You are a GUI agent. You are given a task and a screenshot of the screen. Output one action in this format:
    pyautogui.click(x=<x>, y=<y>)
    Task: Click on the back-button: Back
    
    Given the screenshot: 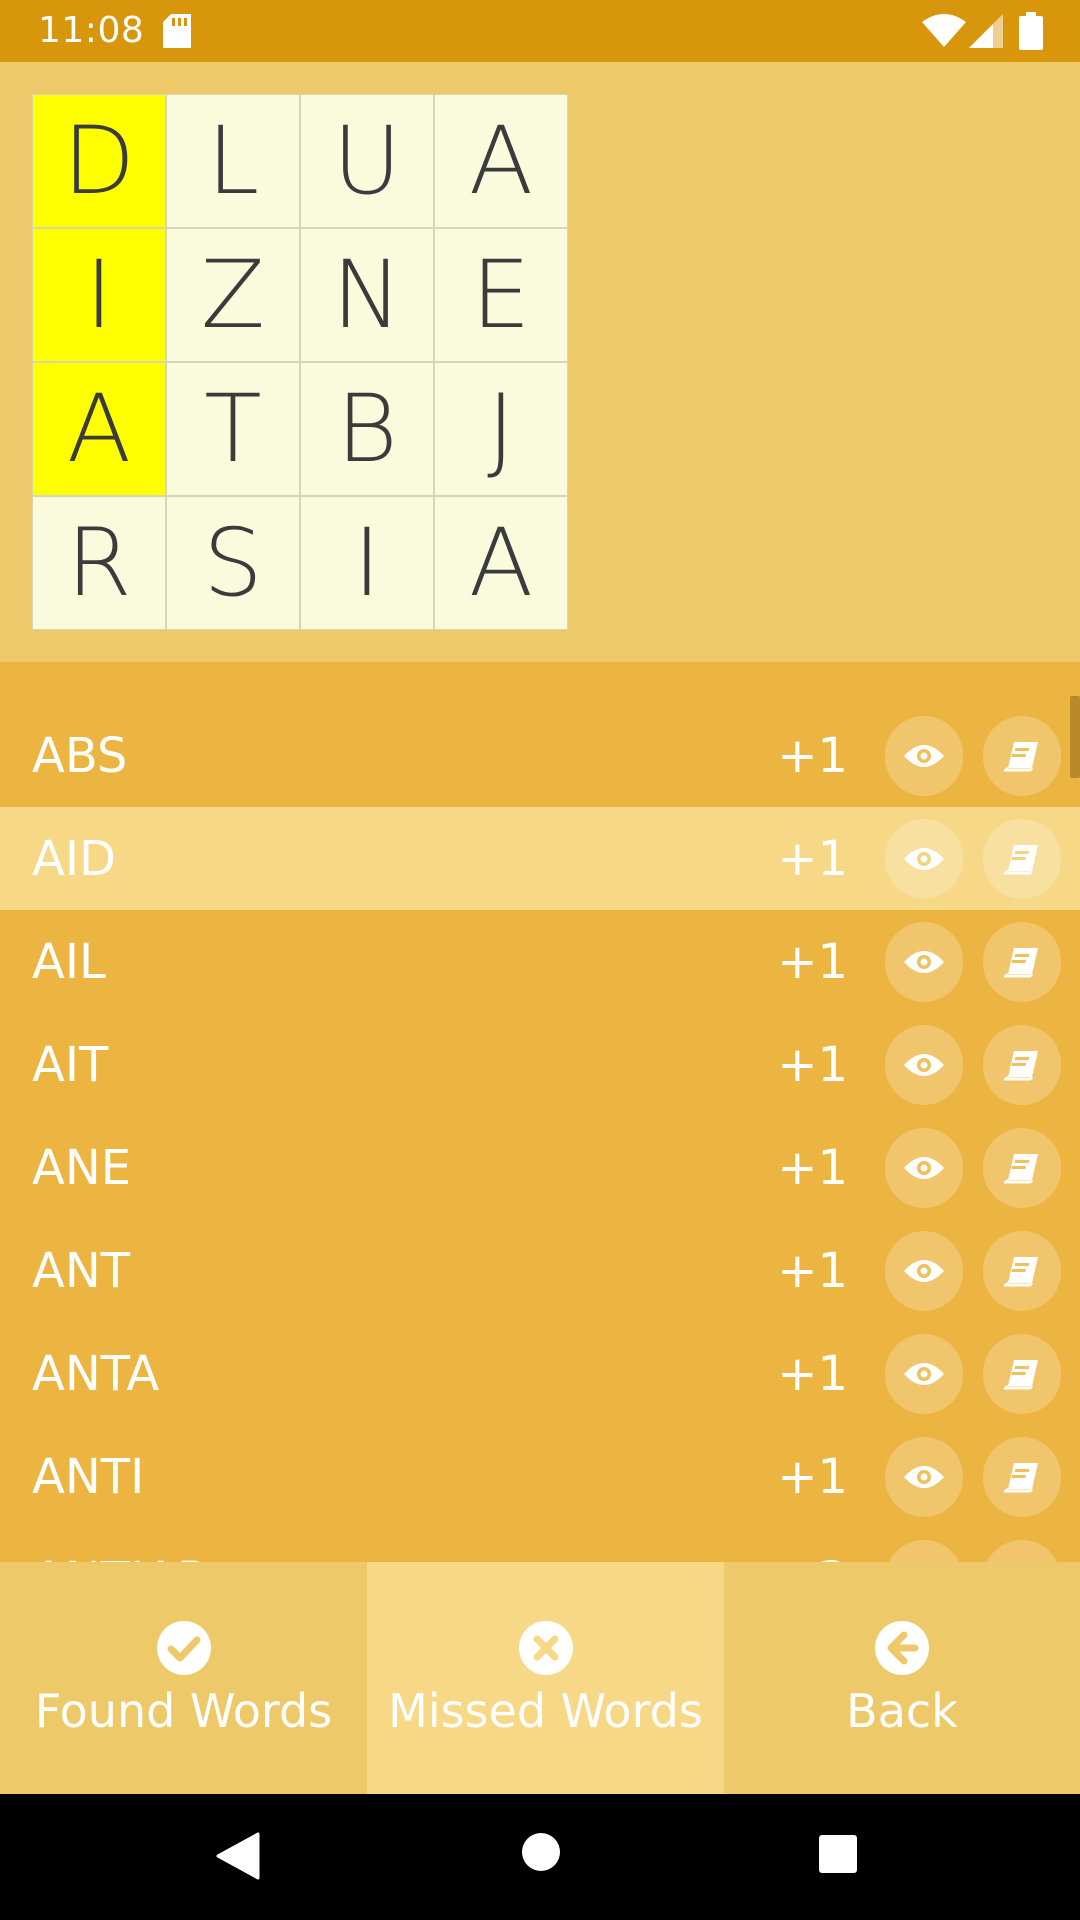 What is the action you would take?
    pyautogui.click(x=902, y=1678)
    